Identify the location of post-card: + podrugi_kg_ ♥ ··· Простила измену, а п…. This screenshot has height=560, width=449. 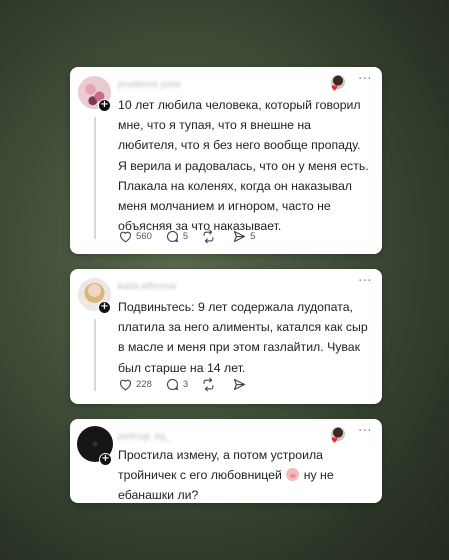
(226, 461).